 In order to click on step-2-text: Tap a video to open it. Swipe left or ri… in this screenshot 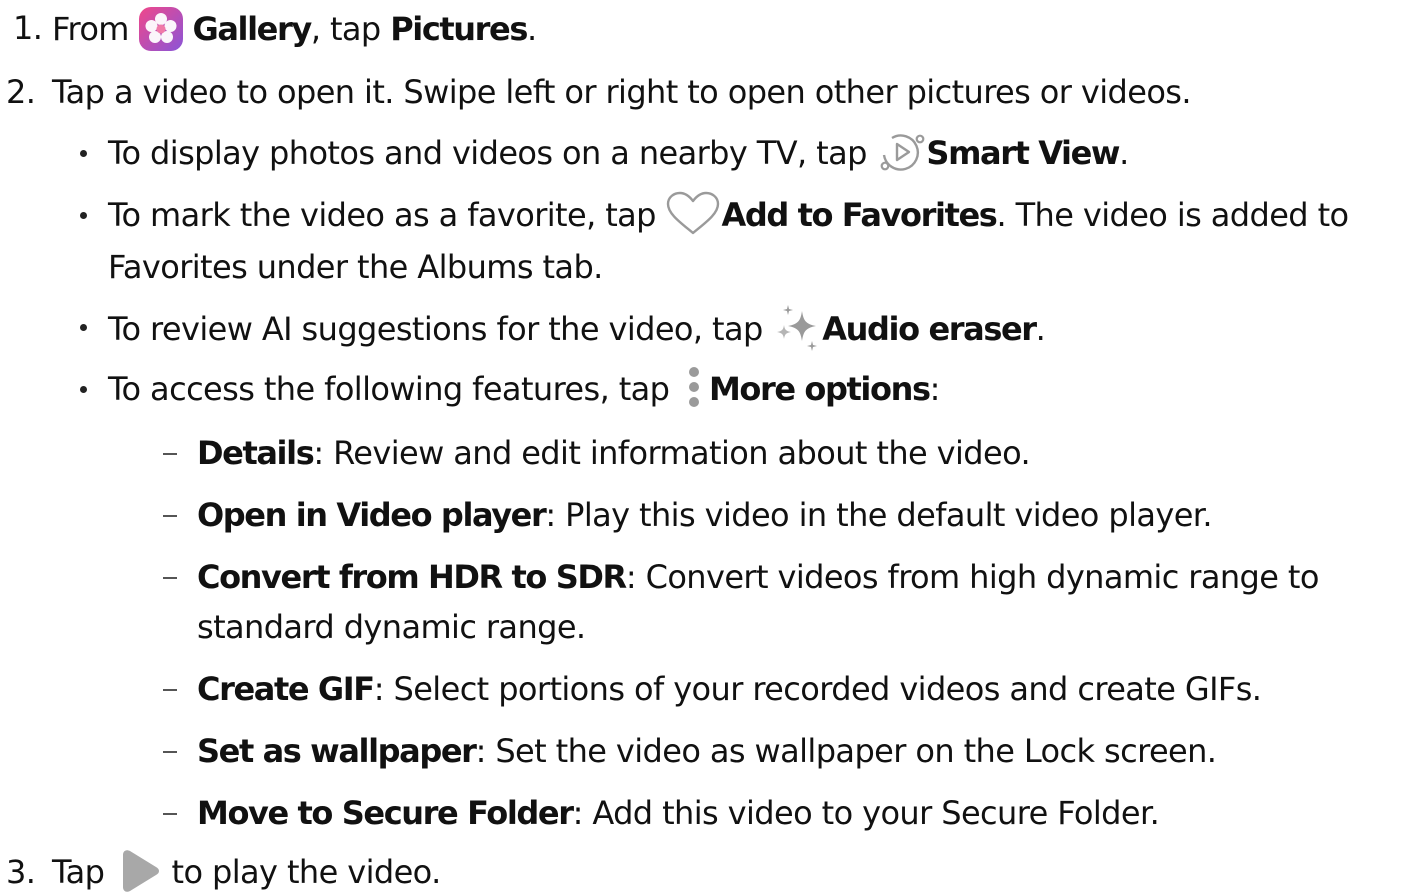, I will do `click(622, 92)`.